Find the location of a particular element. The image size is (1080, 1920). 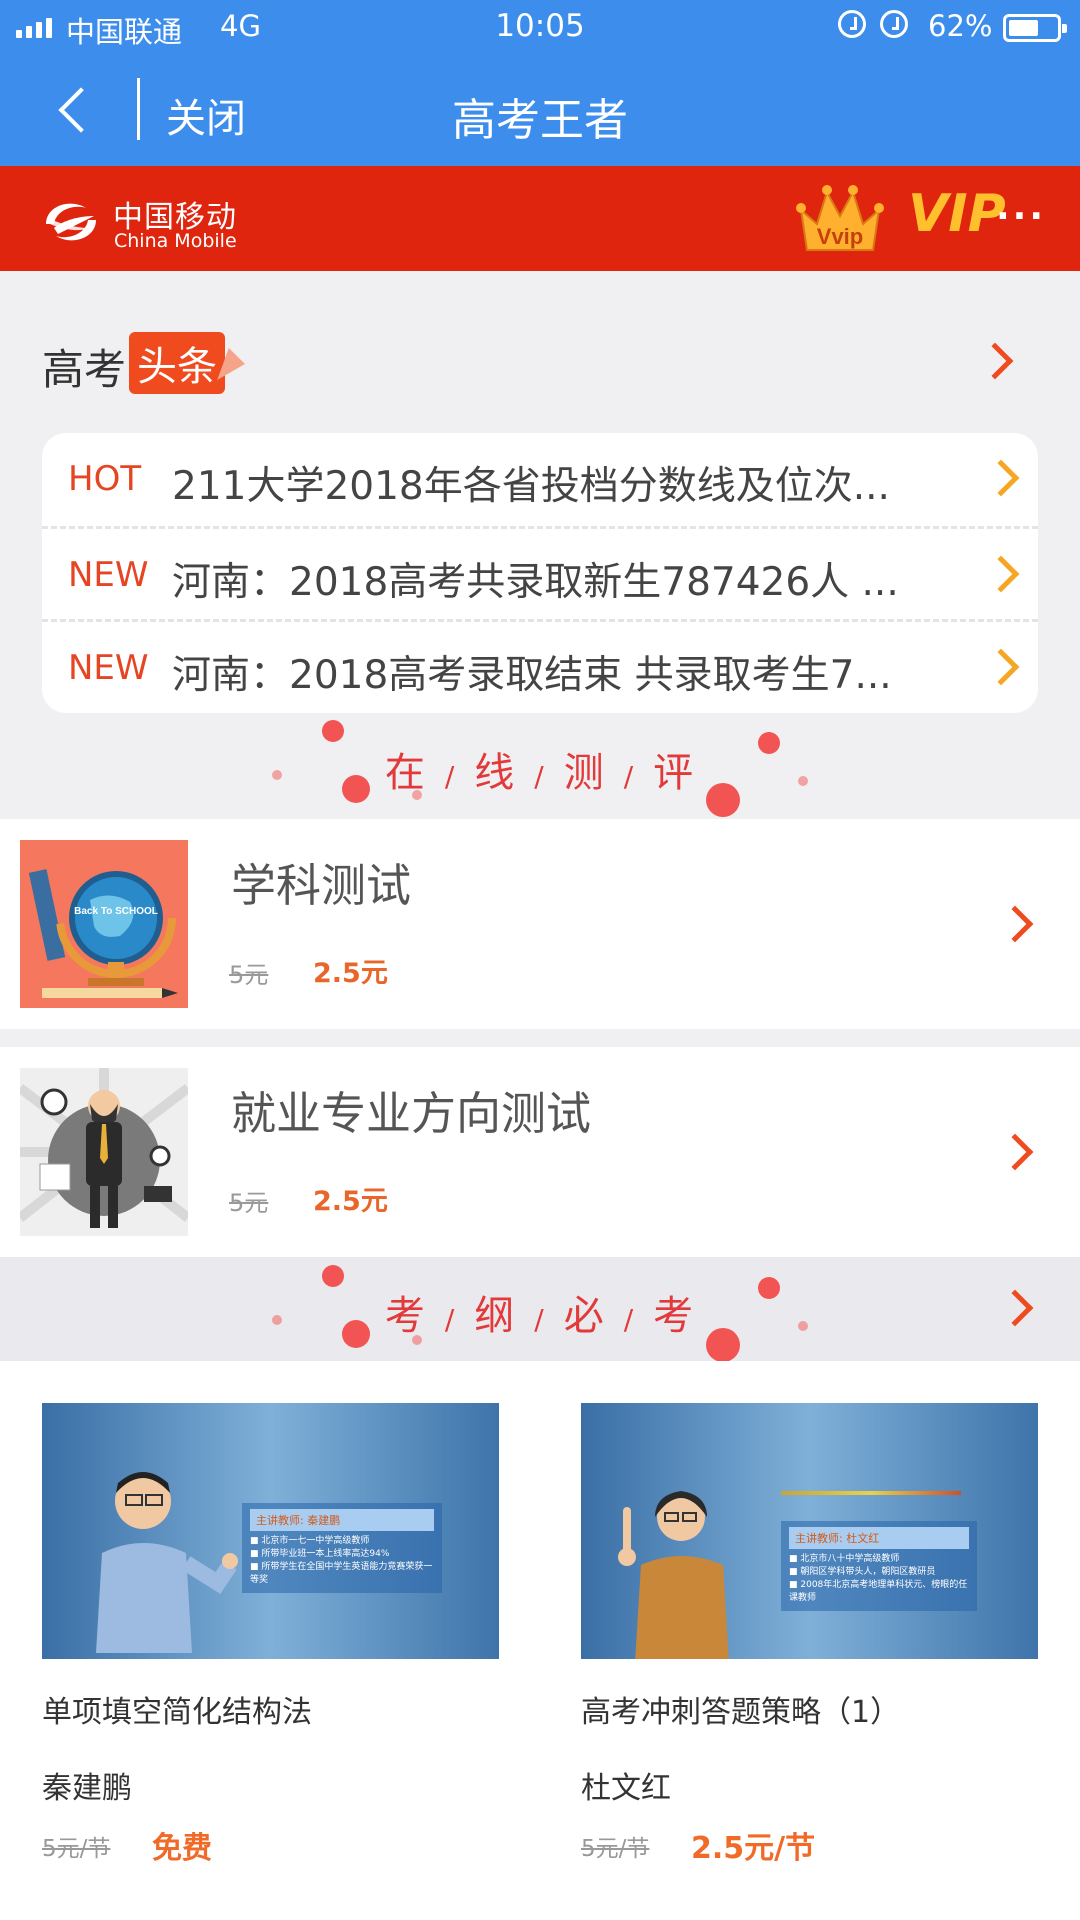

test-card-subject: Back To SCHOOL 学科测试 5元 2.5元 is located at coordinates (540, 924).